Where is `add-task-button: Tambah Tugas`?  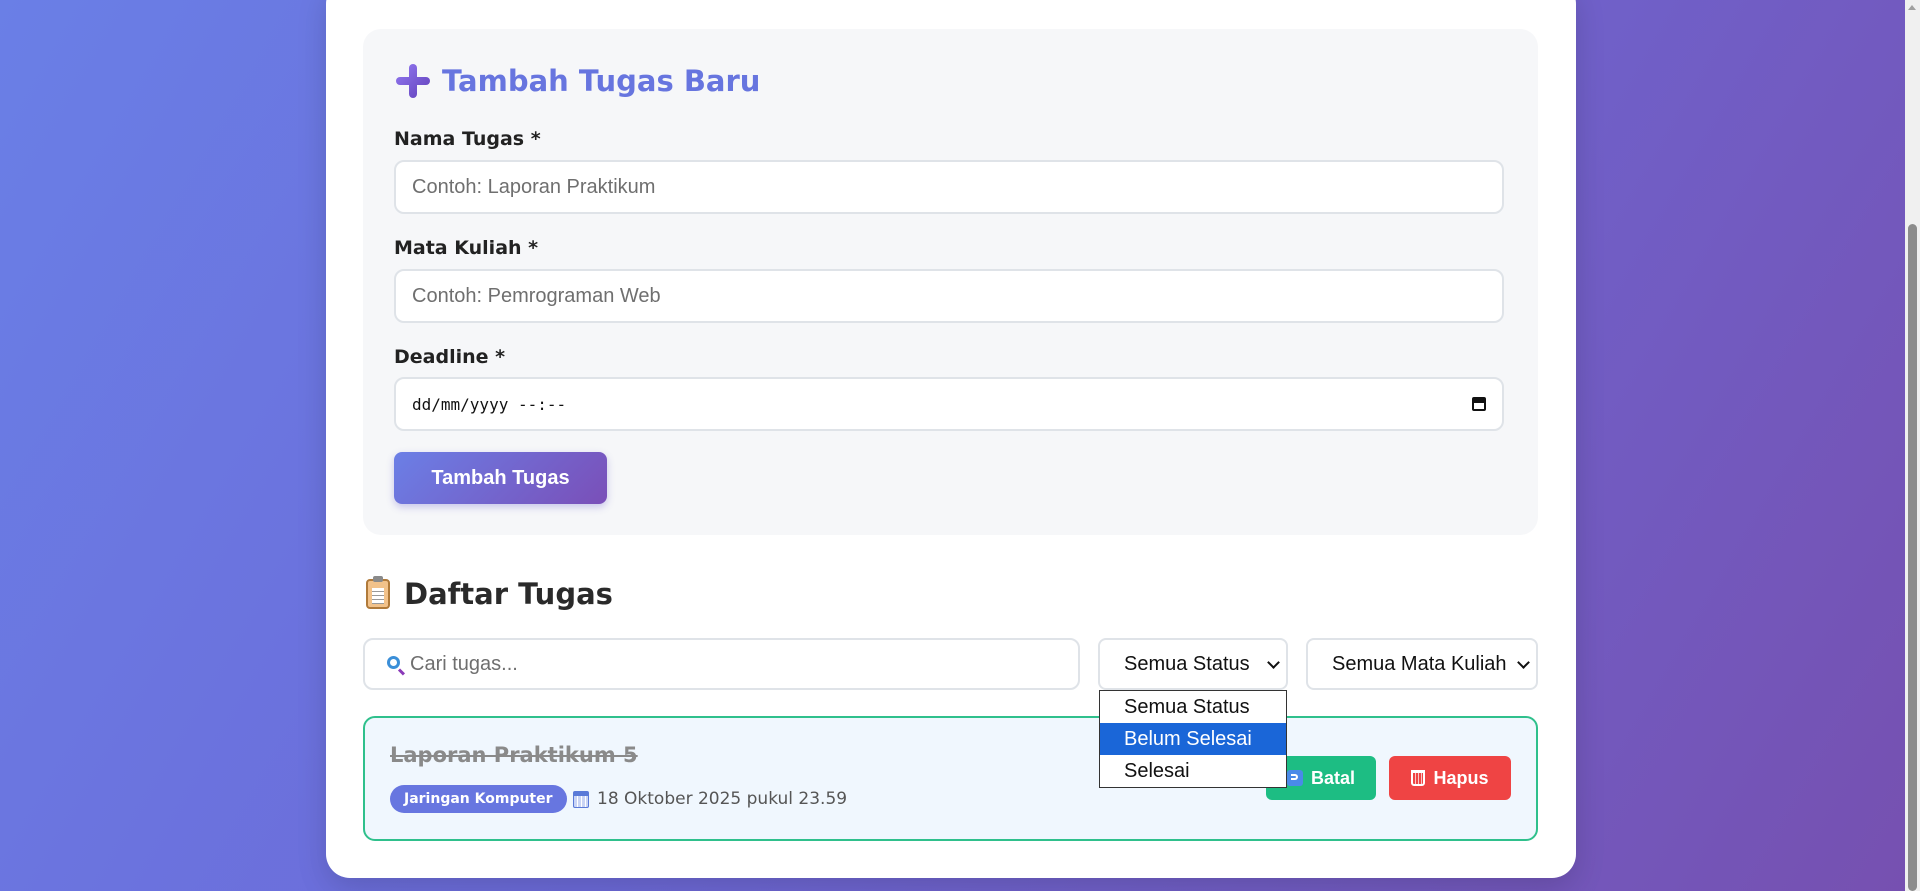
add-task-button: Tambah Tugas is located at coordinates (500, 478).